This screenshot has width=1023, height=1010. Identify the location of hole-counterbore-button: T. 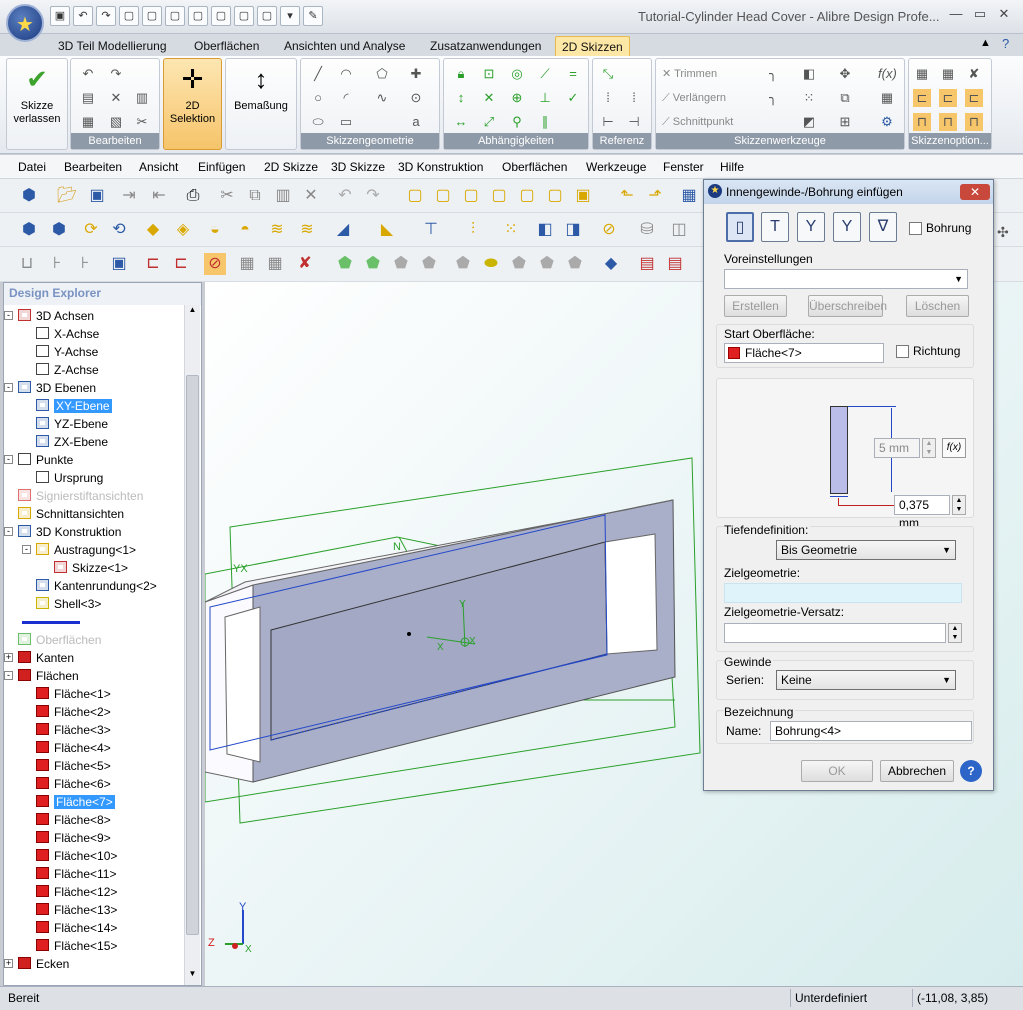
(775, 227).